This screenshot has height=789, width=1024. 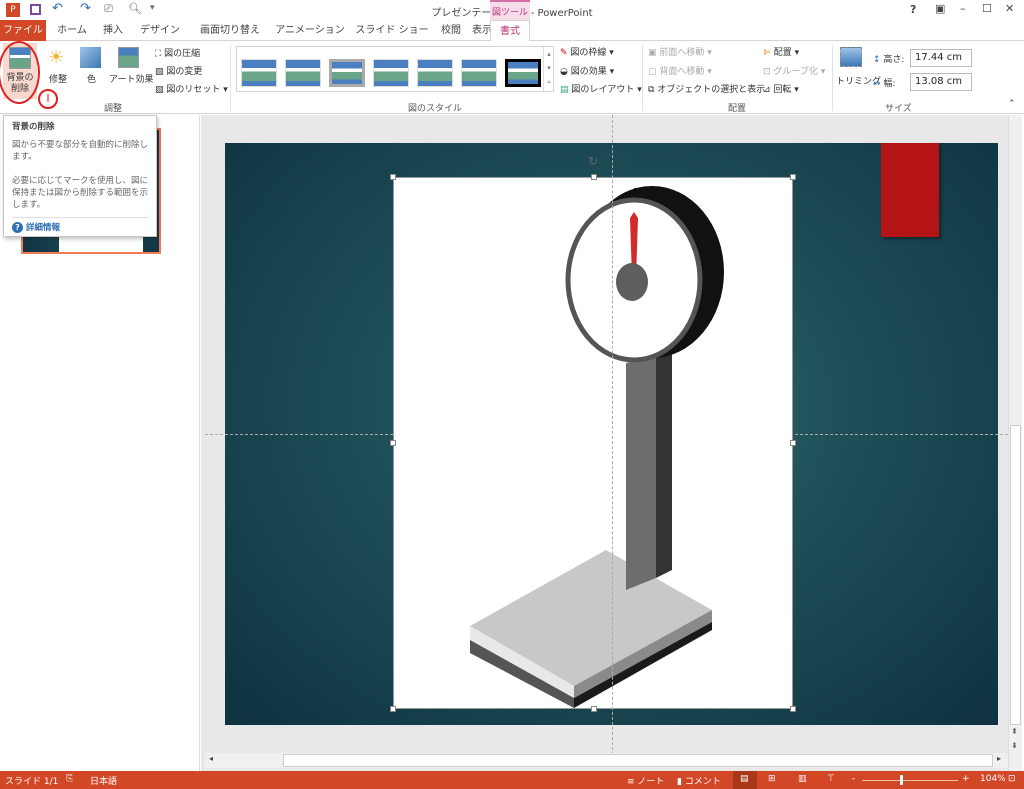 What do you see at coordinates (653, 90) in the screenshot?
I see `selection-pane-icon: ⧉` at bounding box center [653, 90].